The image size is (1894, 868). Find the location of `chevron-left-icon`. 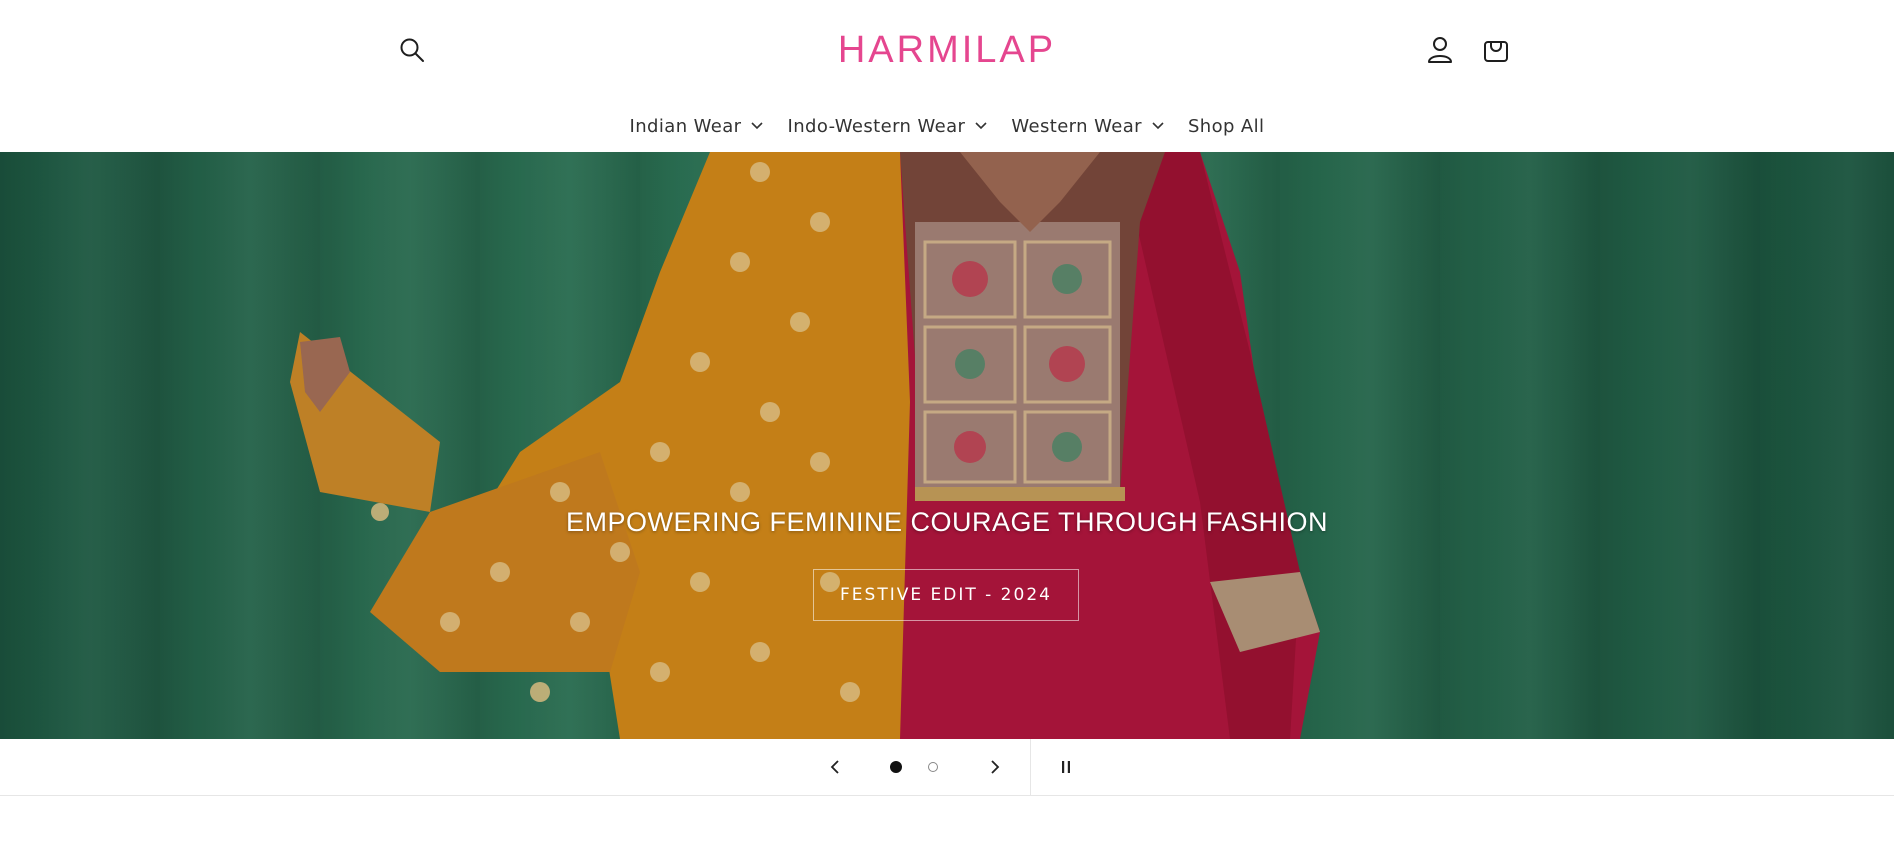

chevron-left-icon is located at coordinates (834, 767).